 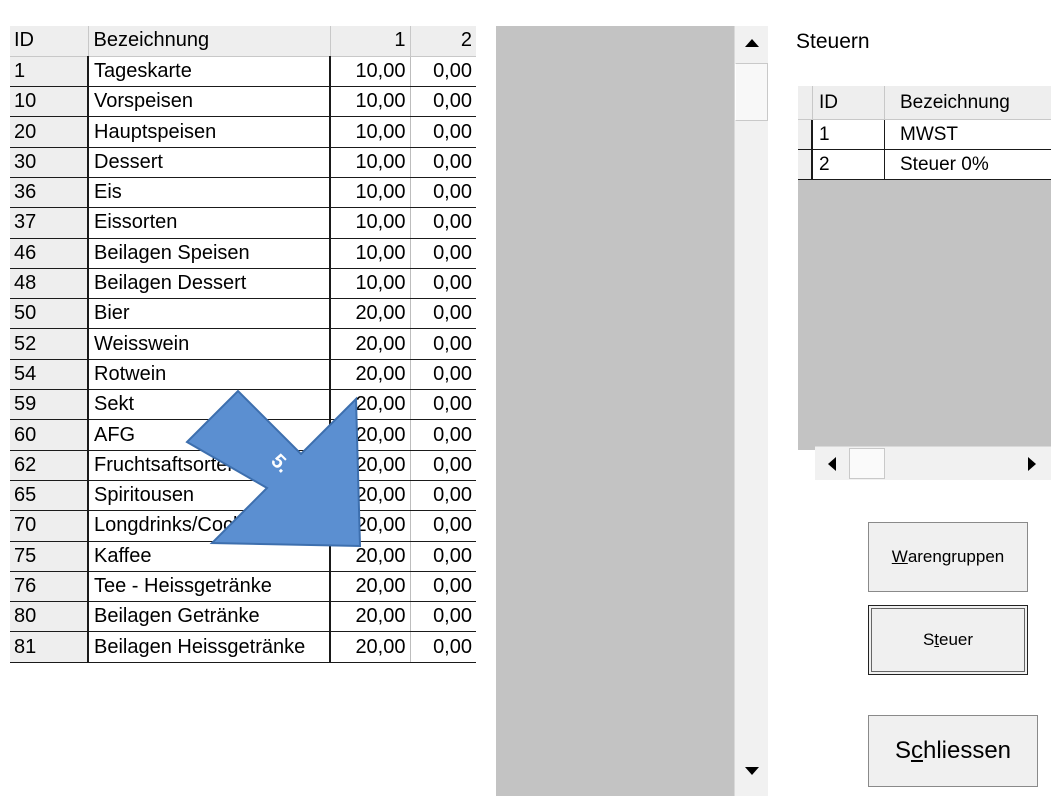 I want to click on table-row: 37 Eissorten 10,00 0,00, so click(x=243, y=223).